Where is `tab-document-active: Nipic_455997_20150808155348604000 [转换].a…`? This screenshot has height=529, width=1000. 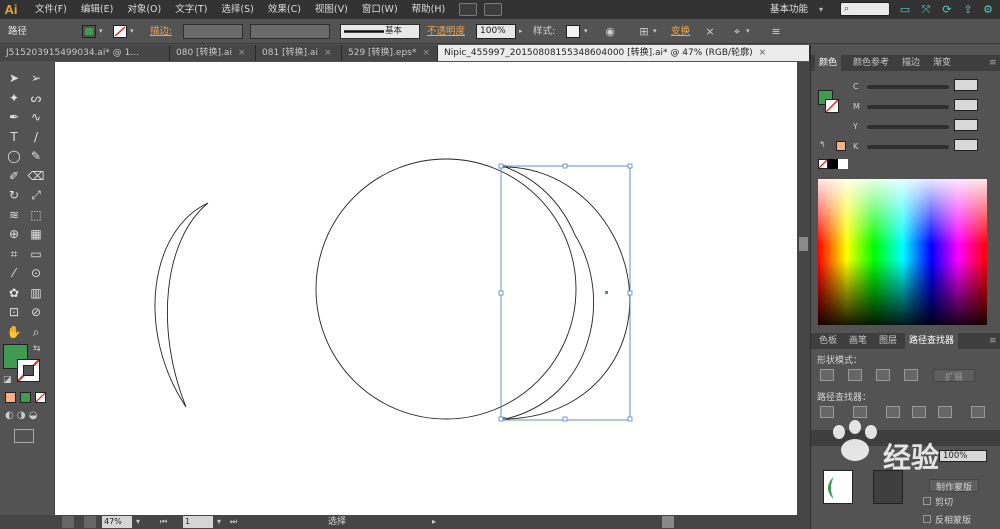 tab-document-active: Nipic_455997_20150808155348604000 [转换].a… is located at coordinates (624, 53).